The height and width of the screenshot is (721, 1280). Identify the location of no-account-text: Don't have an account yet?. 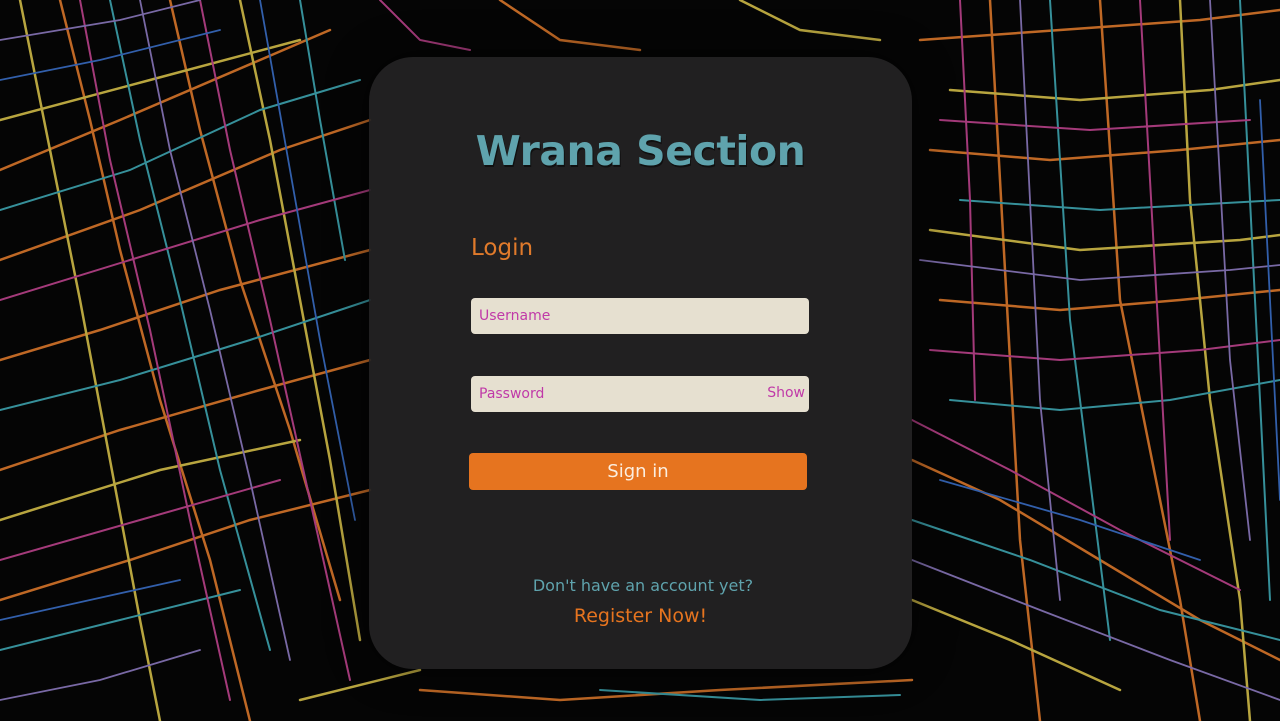
(643, 585).